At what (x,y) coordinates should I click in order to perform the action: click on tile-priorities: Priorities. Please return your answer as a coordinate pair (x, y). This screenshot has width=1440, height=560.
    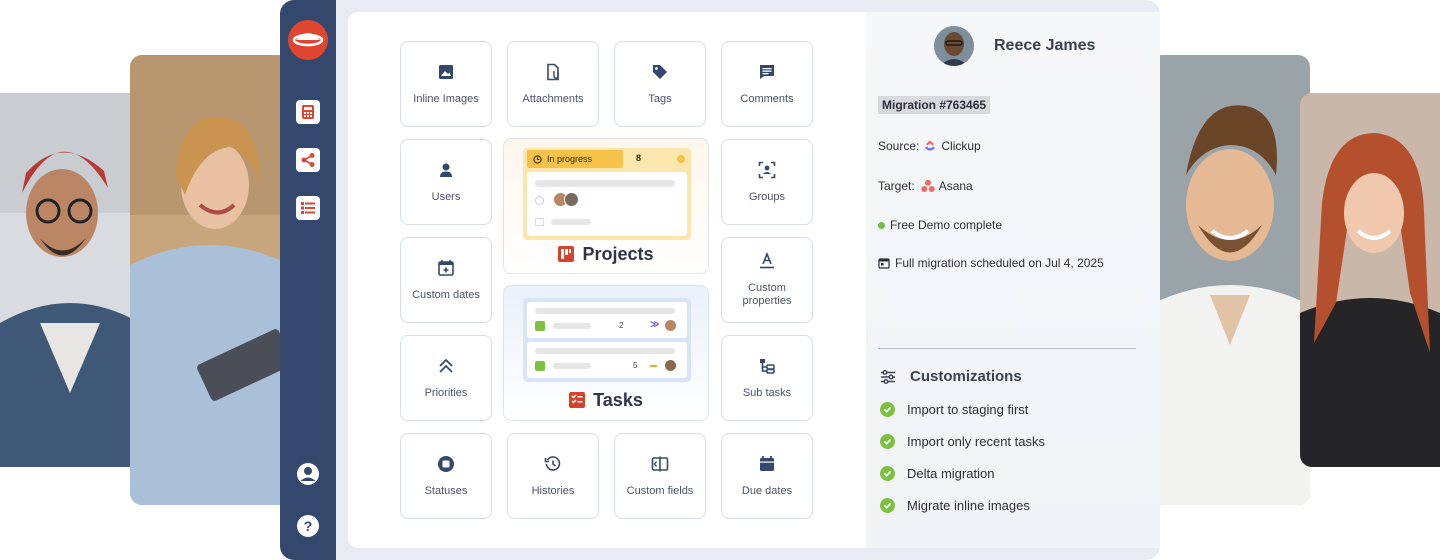
    Looking at the image, I should click on (446, 378).